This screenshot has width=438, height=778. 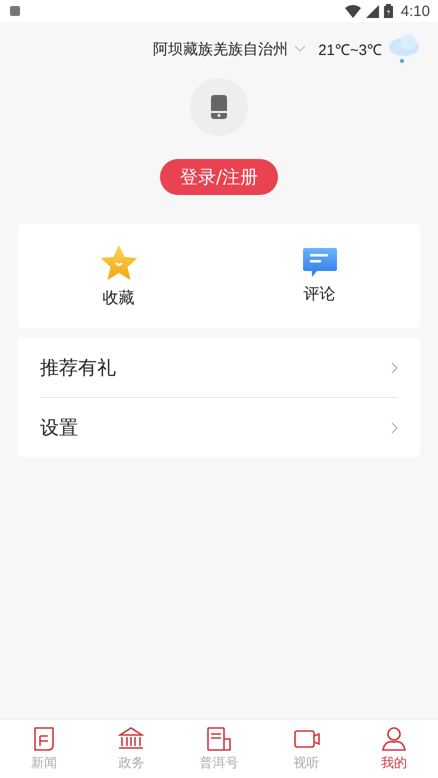 I want to click on nav-tab: 我的, so click(x=394, y=749).